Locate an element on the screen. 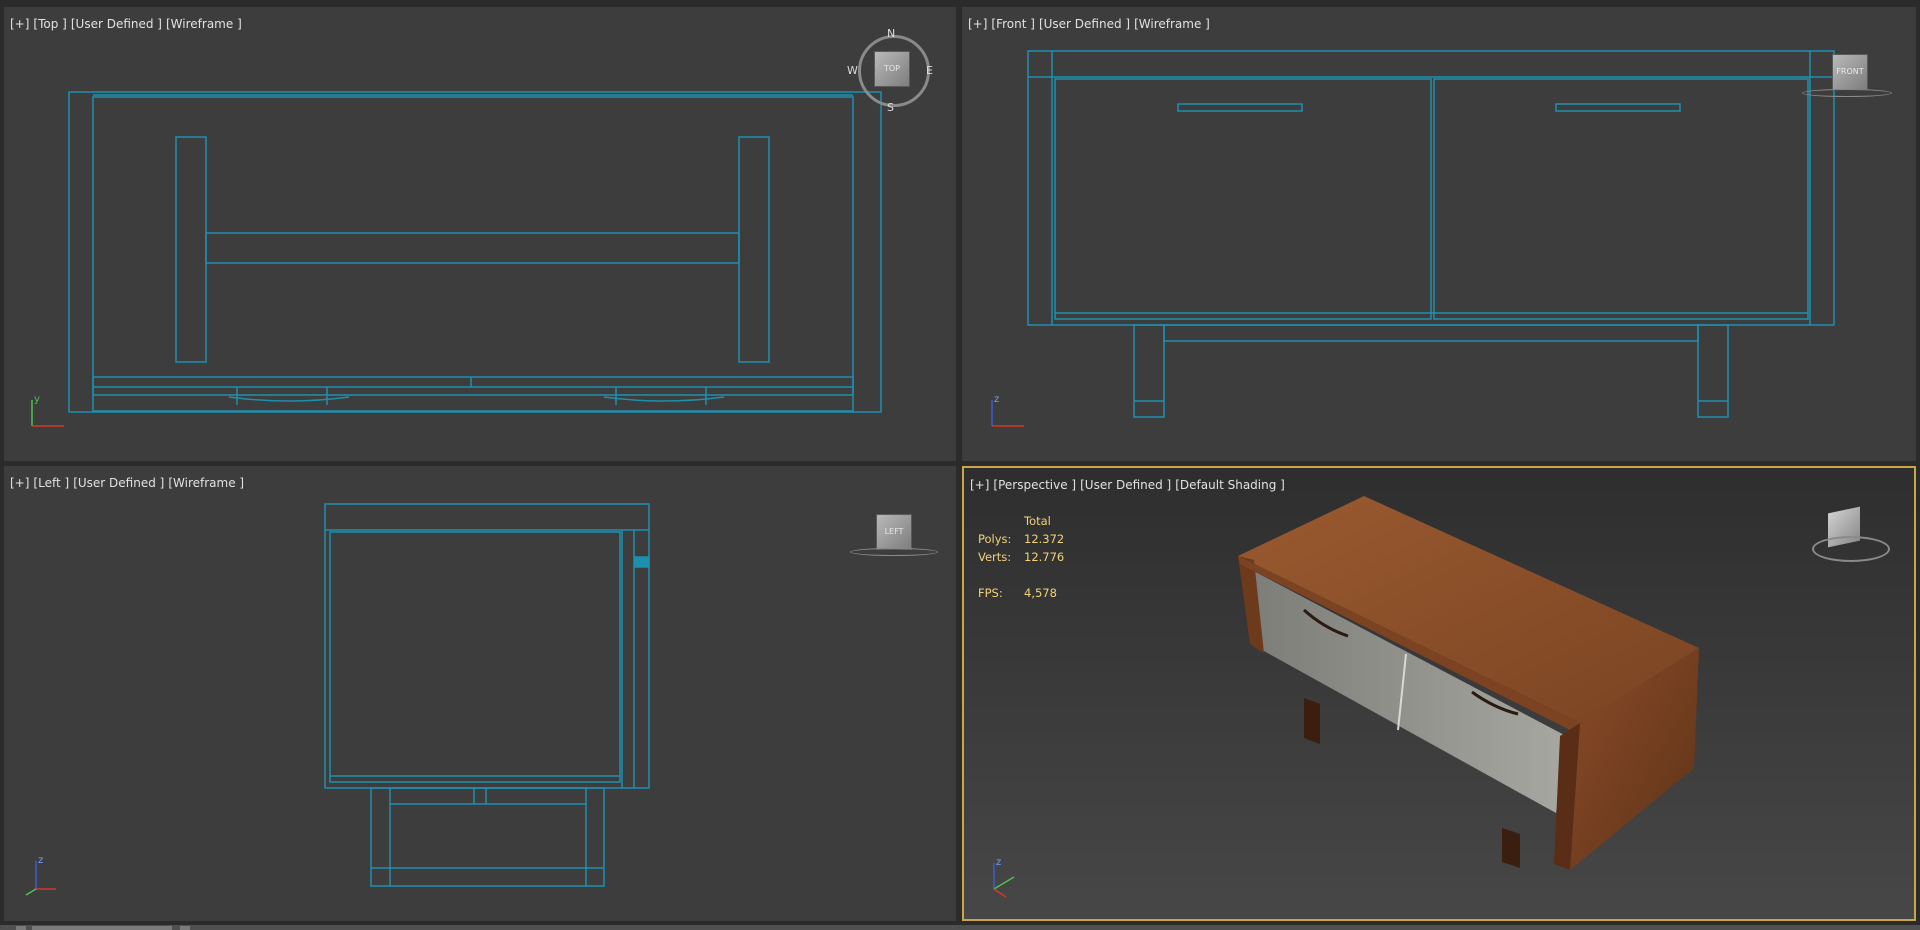 The width and height of the screenshot is (1920, 930). axis-y-label: y is located at coordinates (37, 399).